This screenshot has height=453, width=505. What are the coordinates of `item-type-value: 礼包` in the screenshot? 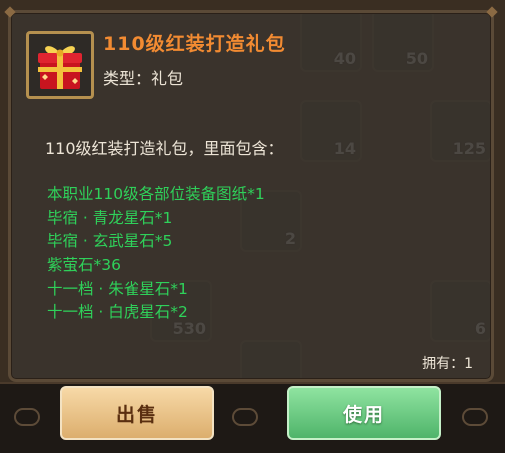 It's located at (167, 78).